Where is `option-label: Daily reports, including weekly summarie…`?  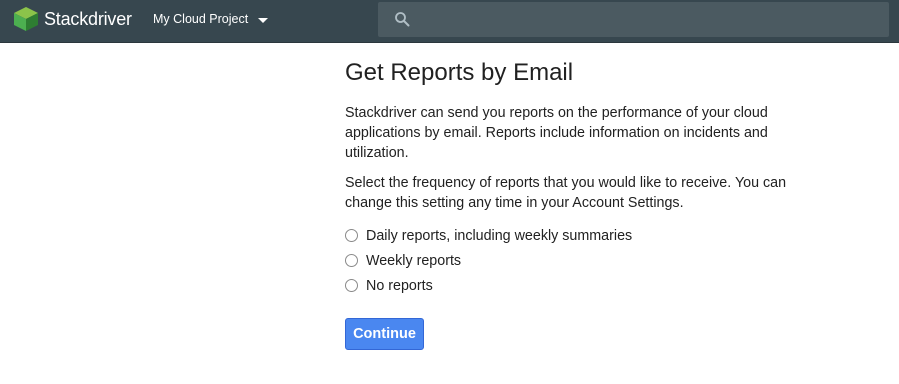
option-label: Daily reports, including weekly summarie… is located at coordinates (499, 235).